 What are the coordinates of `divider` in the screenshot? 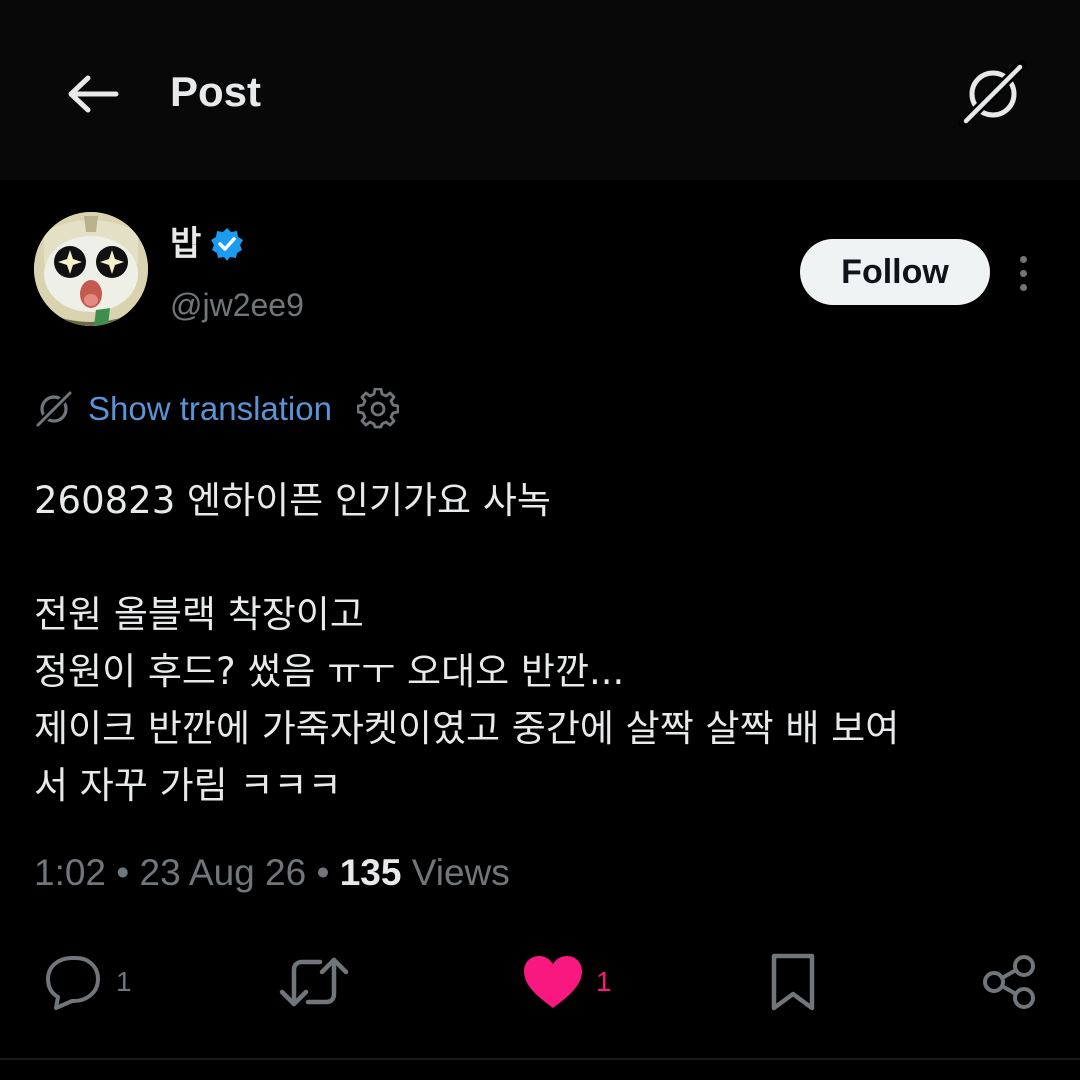 It's located at (540, 1059).